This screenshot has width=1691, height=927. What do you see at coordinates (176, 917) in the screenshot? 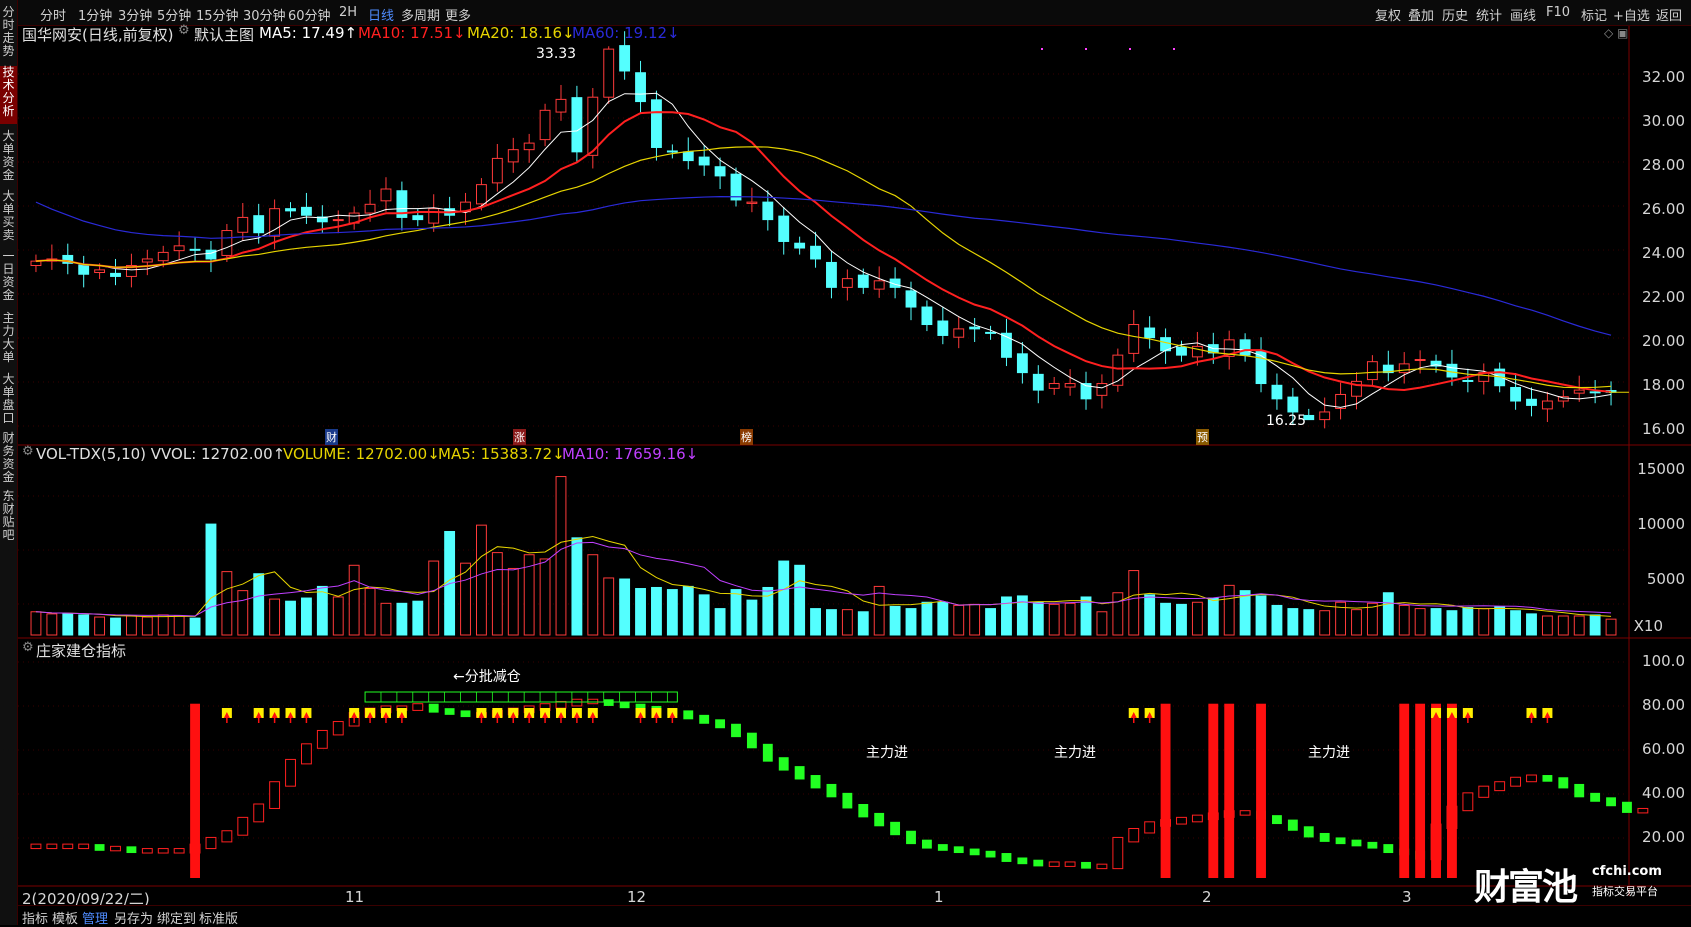
I see `bottom-item-4: 绑定到` at bounding box center [176, 917].